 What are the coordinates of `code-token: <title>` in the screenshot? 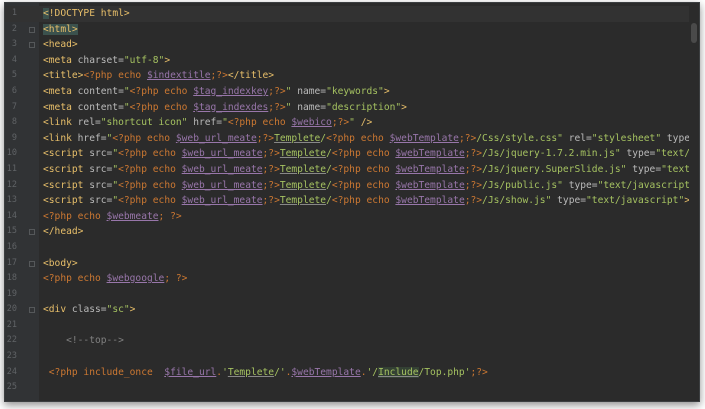 It's located at (63, 76).